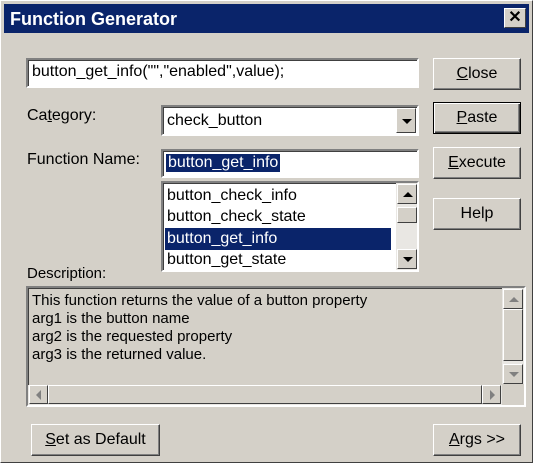 The height and width of the screenshot is (463, 533). I want to click on function-name-value: button_get_info, so click(223, 163).